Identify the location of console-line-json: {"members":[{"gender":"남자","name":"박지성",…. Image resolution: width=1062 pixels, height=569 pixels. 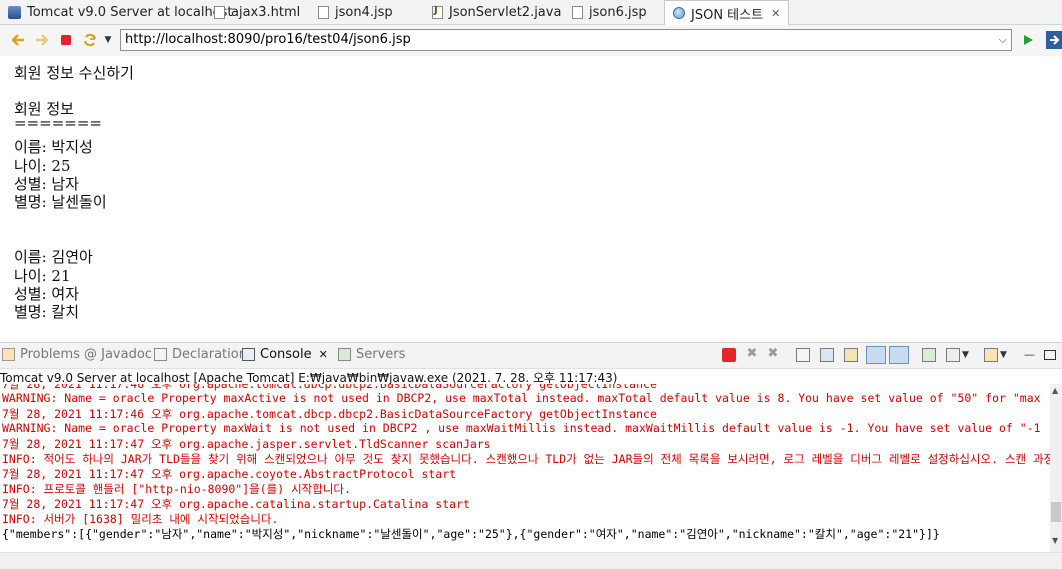
(471, 534).